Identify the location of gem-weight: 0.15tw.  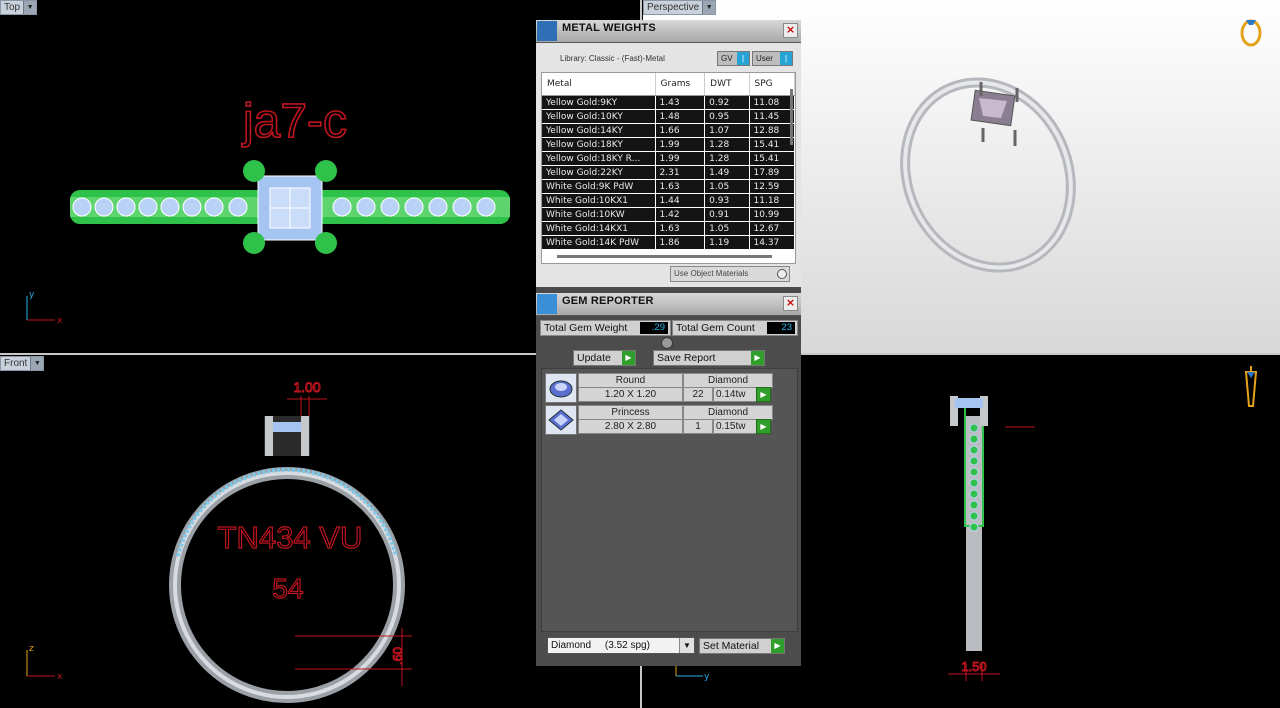
(735, 426).